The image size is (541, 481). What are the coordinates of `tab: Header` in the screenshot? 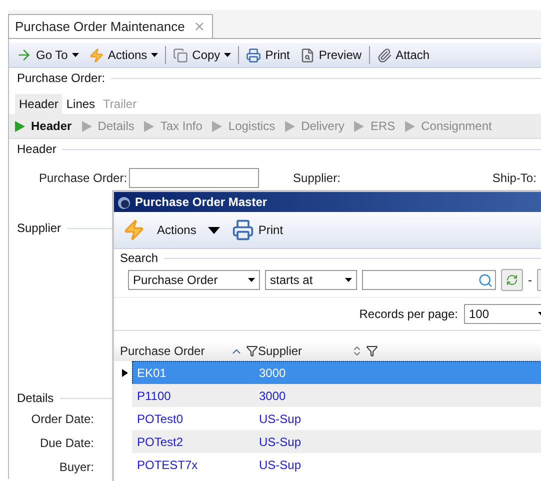 It's located at (38, 104).